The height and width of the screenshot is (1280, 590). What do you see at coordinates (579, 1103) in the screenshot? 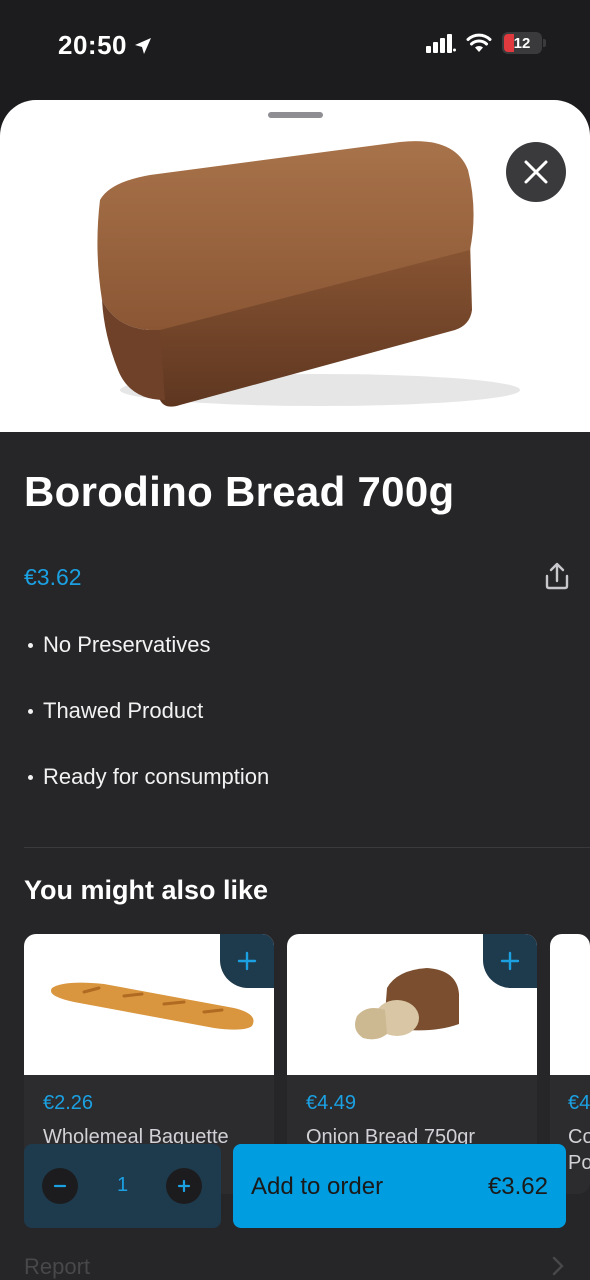
I see `recommendation-price: €4` at bounding box center [579, 1103].